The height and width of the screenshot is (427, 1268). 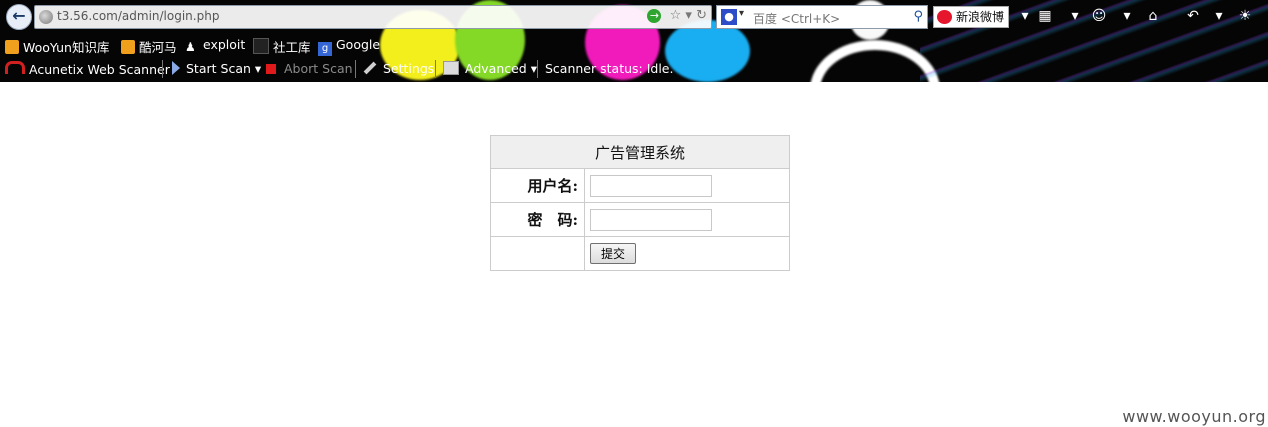 I want to click on password-cell, so click(x=687, y=219).